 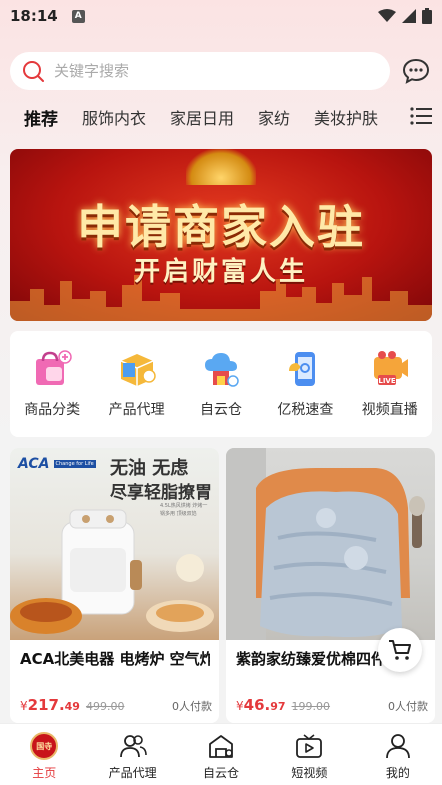 I want to click on price-decimal: 49, so click(x=72, y=706).